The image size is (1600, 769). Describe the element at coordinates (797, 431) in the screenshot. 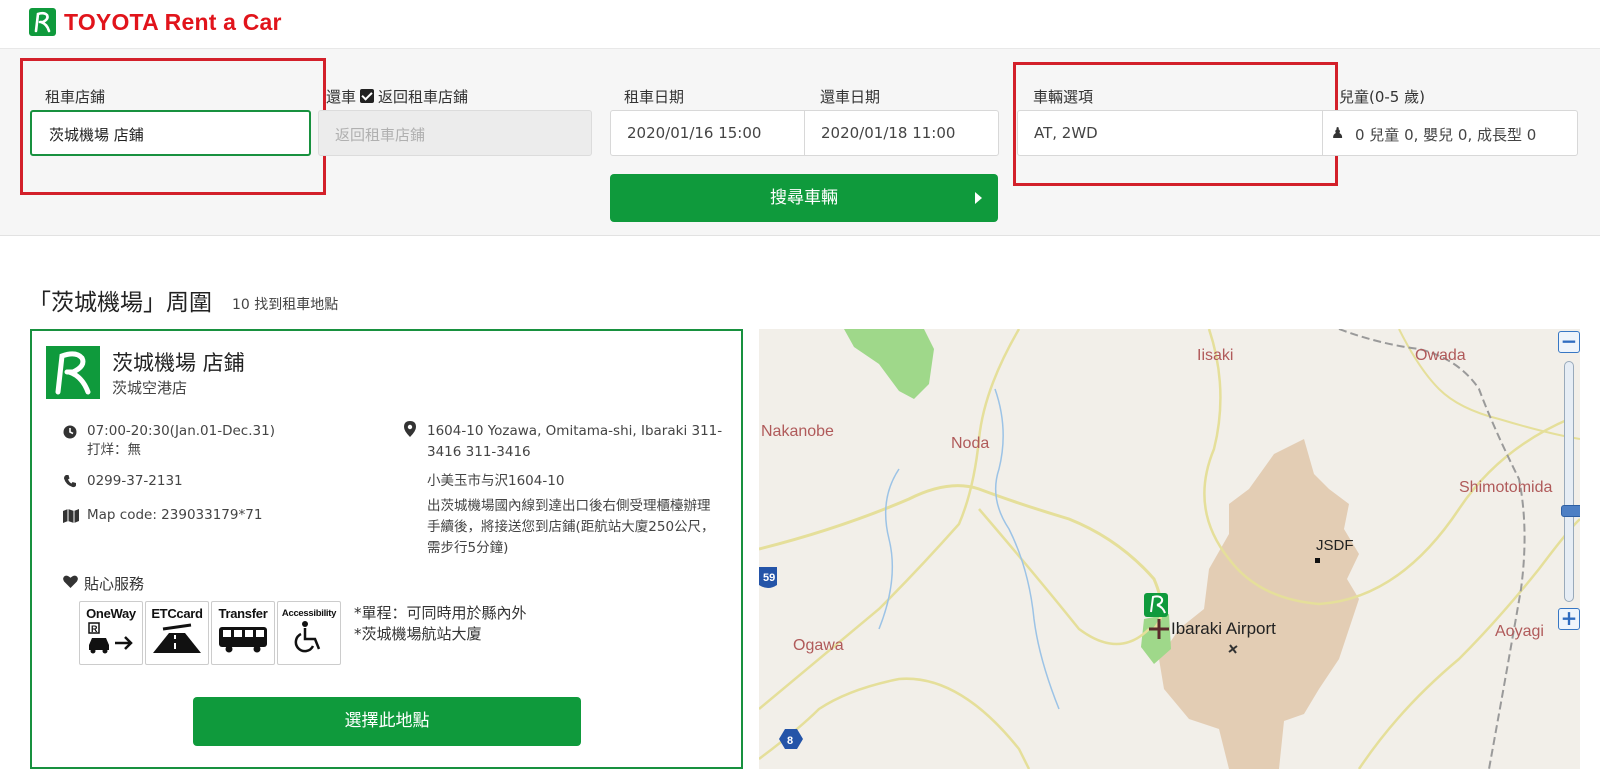

I see `place-nakanobe: Nakanobe` at that location.